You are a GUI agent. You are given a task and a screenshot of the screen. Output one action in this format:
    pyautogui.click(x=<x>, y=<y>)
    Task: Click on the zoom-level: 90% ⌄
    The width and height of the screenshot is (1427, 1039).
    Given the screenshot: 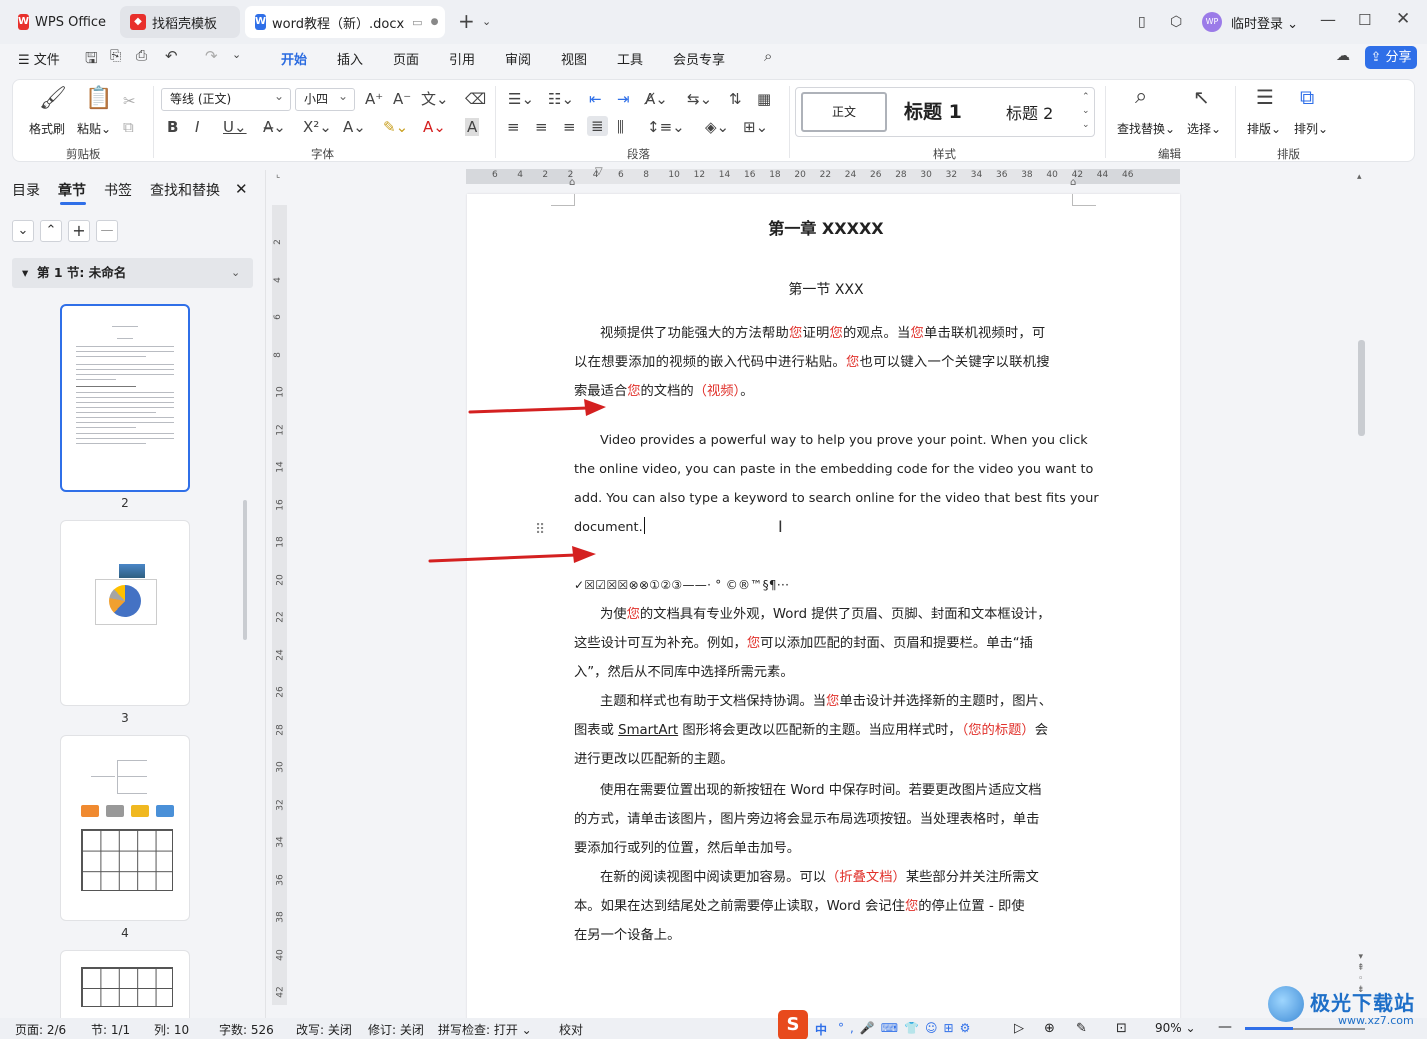 What is the action you would take?
    pyautogui.click(x=1175, y=1028)
    